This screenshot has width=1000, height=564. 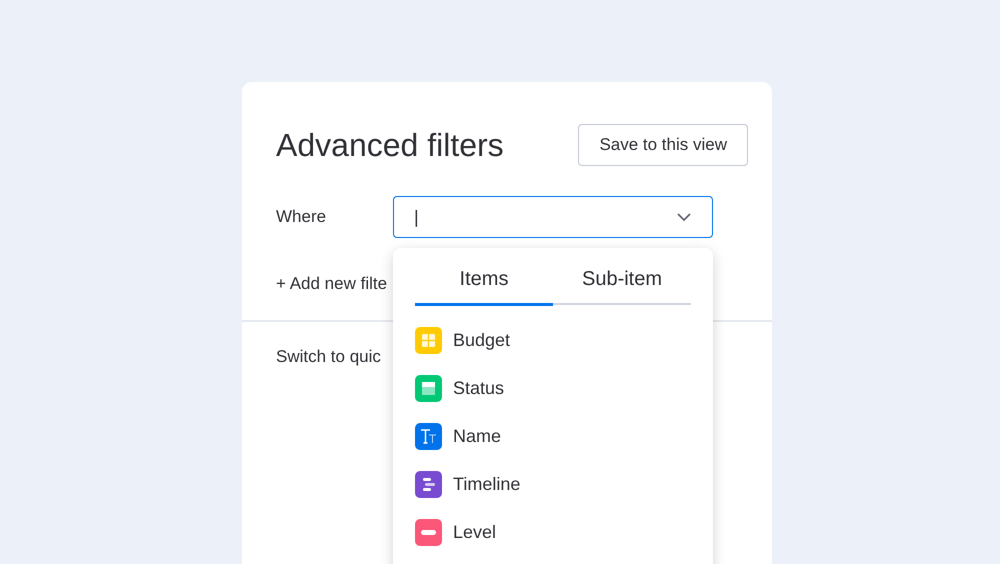 I want to click on dropdown-tab: Sub-item, so click(x=622, y=286).